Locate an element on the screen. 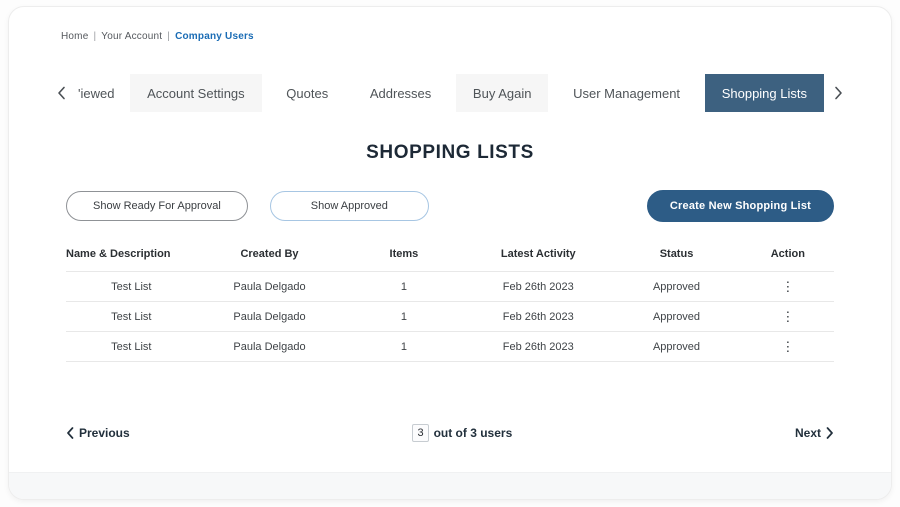  tabs-scroll-left-button is located at coordinates (61, 93).